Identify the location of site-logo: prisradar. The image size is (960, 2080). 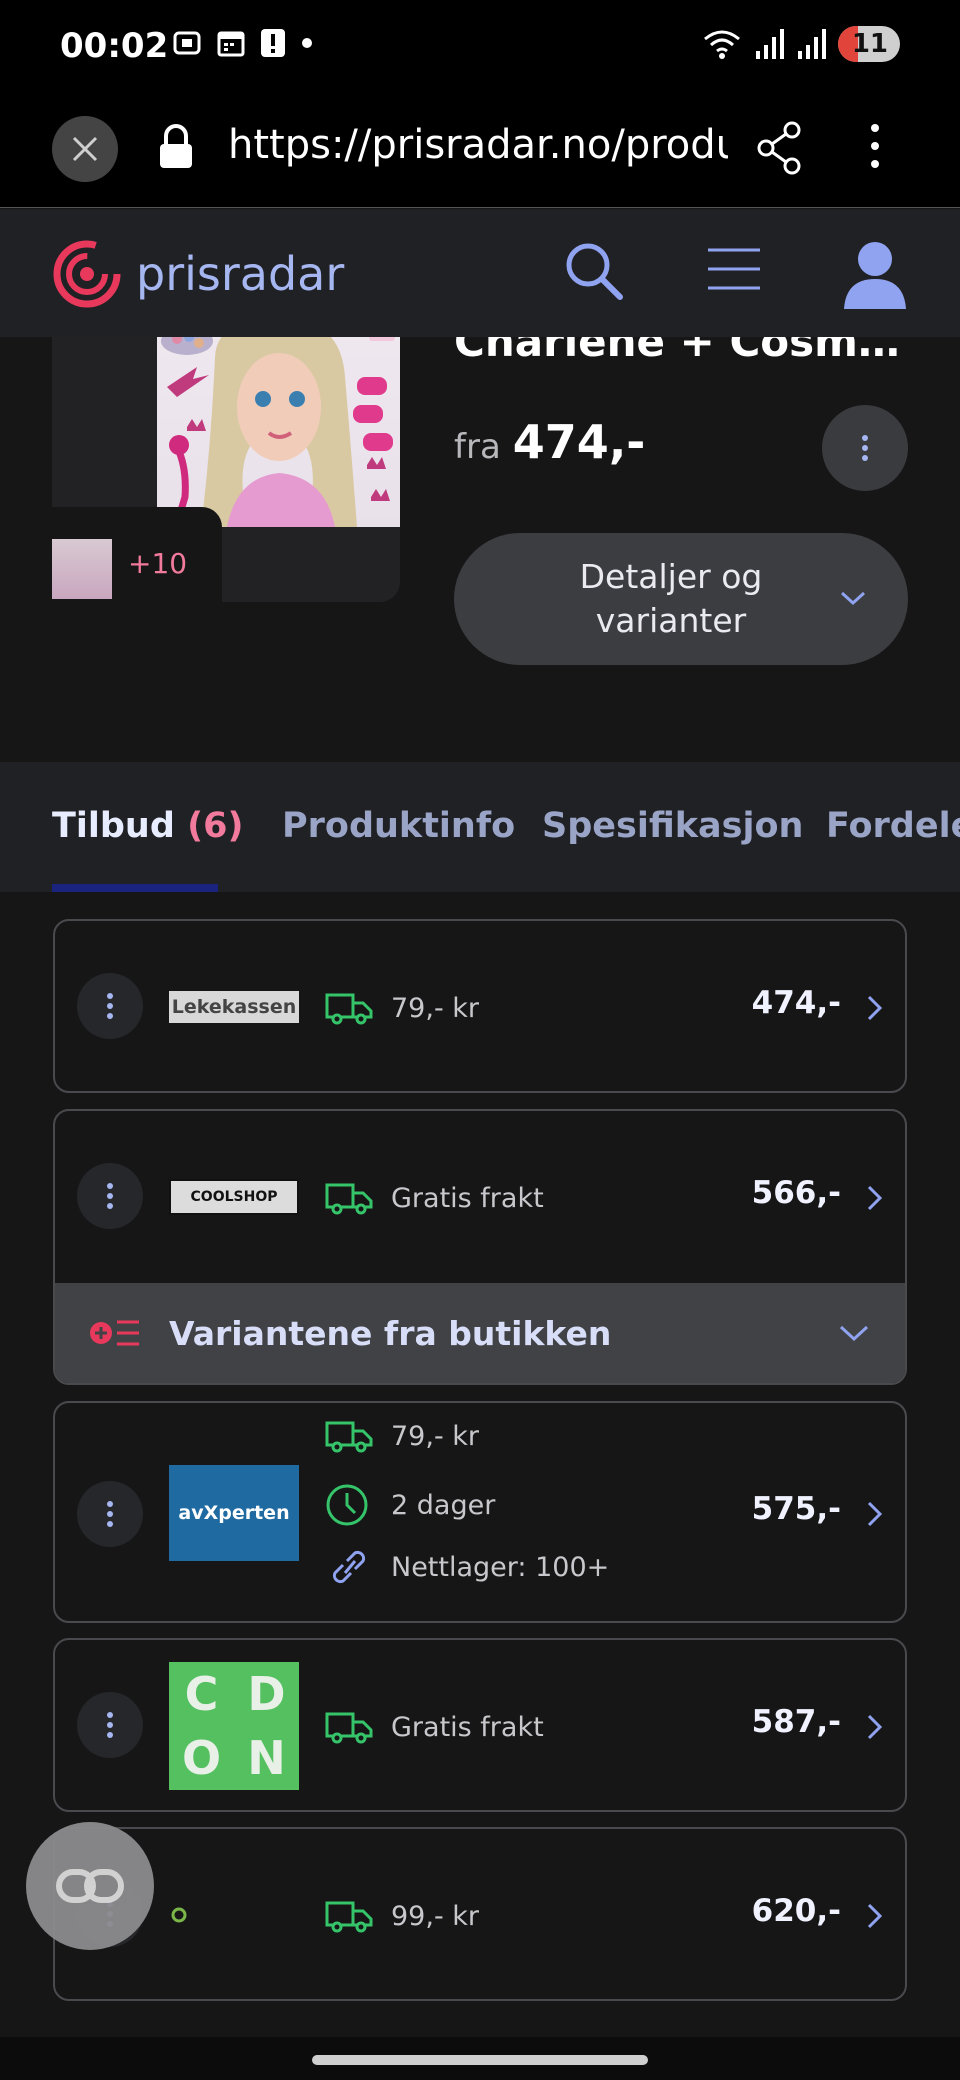
(198, 274).